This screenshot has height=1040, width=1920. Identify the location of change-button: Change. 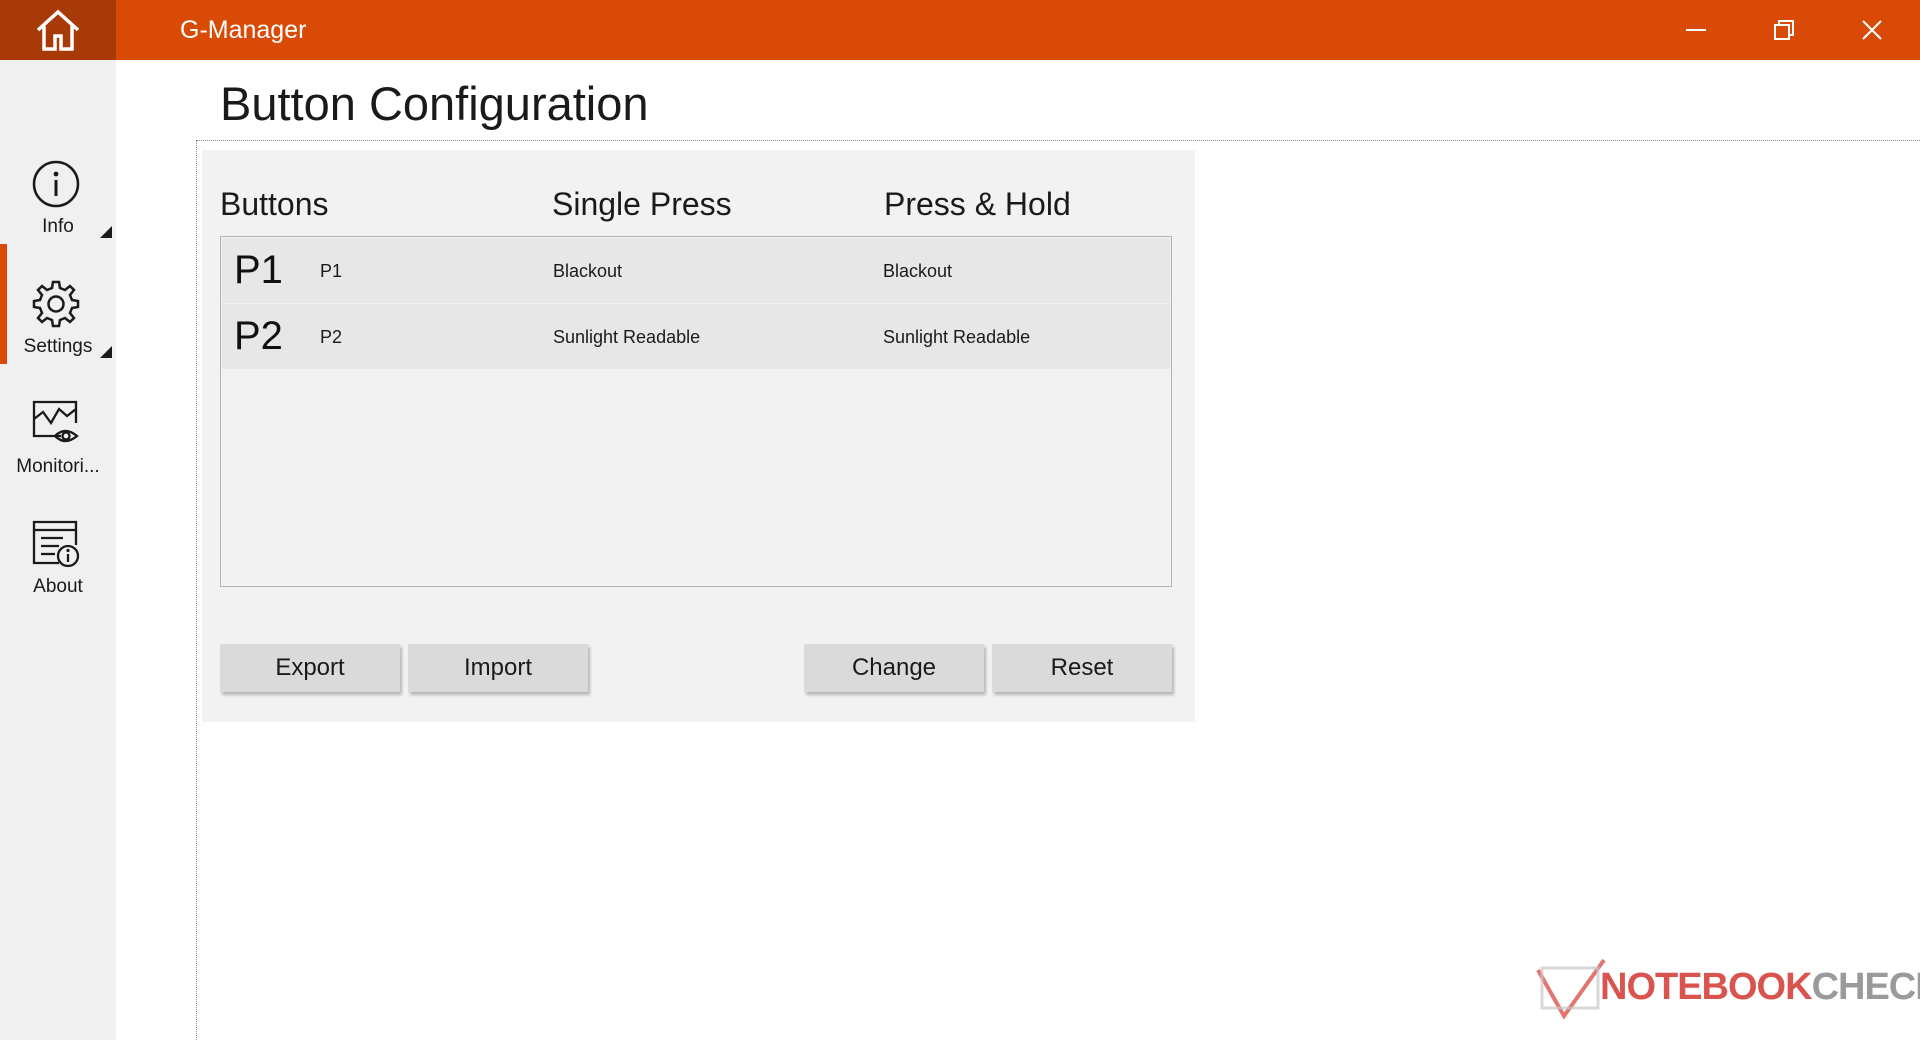
(894, 668).